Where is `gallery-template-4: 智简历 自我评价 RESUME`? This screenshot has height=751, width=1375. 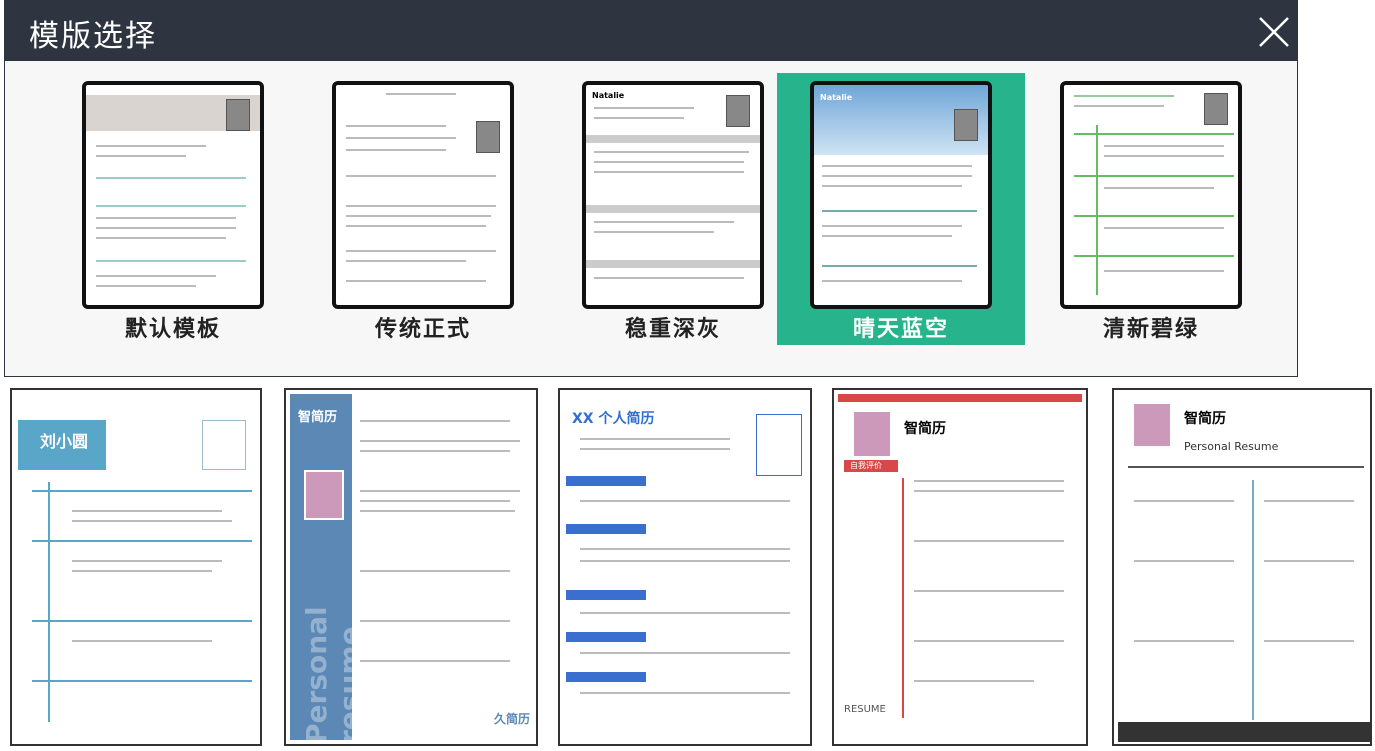 gallery-template-4: 智简历 自我评价 RESUME is located at coordinates (960, 567).